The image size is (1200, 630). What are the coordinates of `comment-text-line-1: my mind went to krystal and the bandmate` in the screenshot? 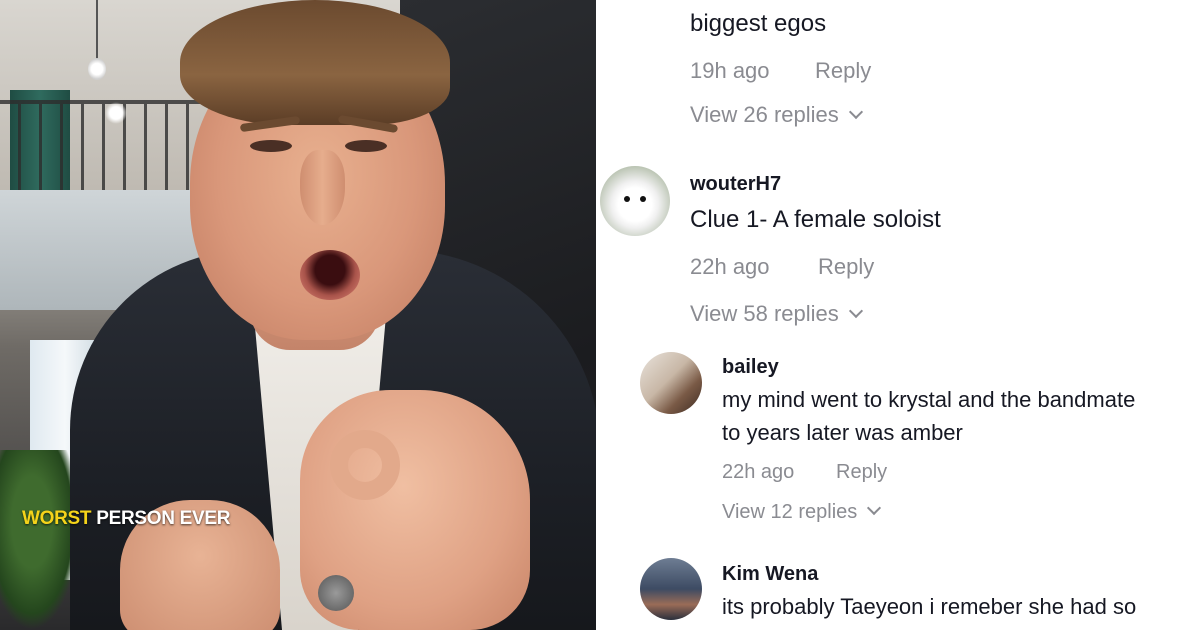 It's located at (929, 399).